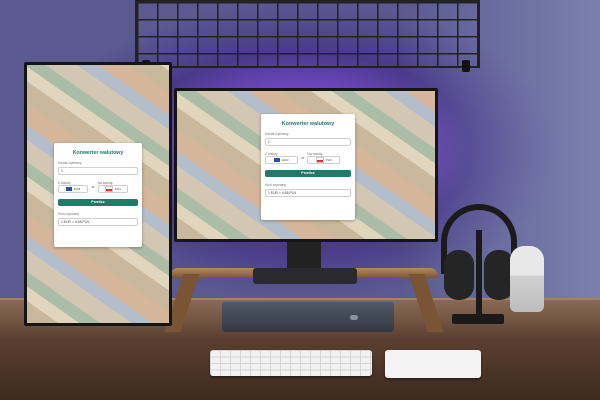  I want to click on rack-clip, so click(466, 66).